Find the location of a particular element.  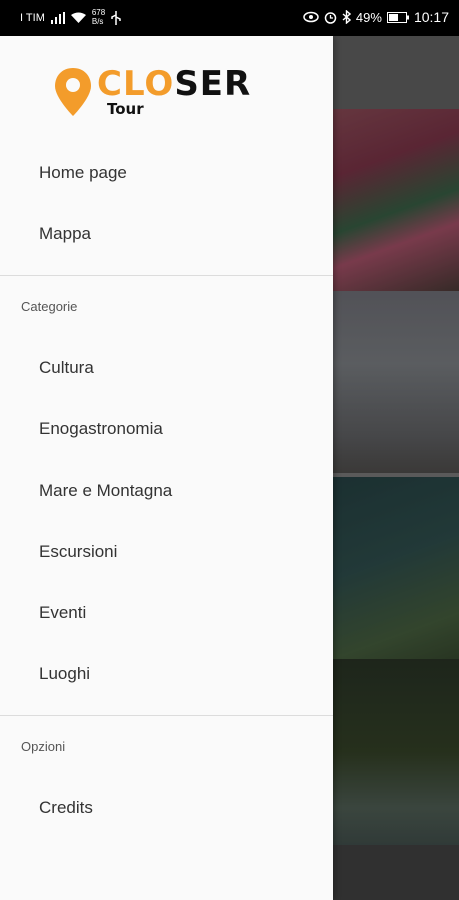

status-left: I TIM 678 B/s is located at coordinates (70, 17).